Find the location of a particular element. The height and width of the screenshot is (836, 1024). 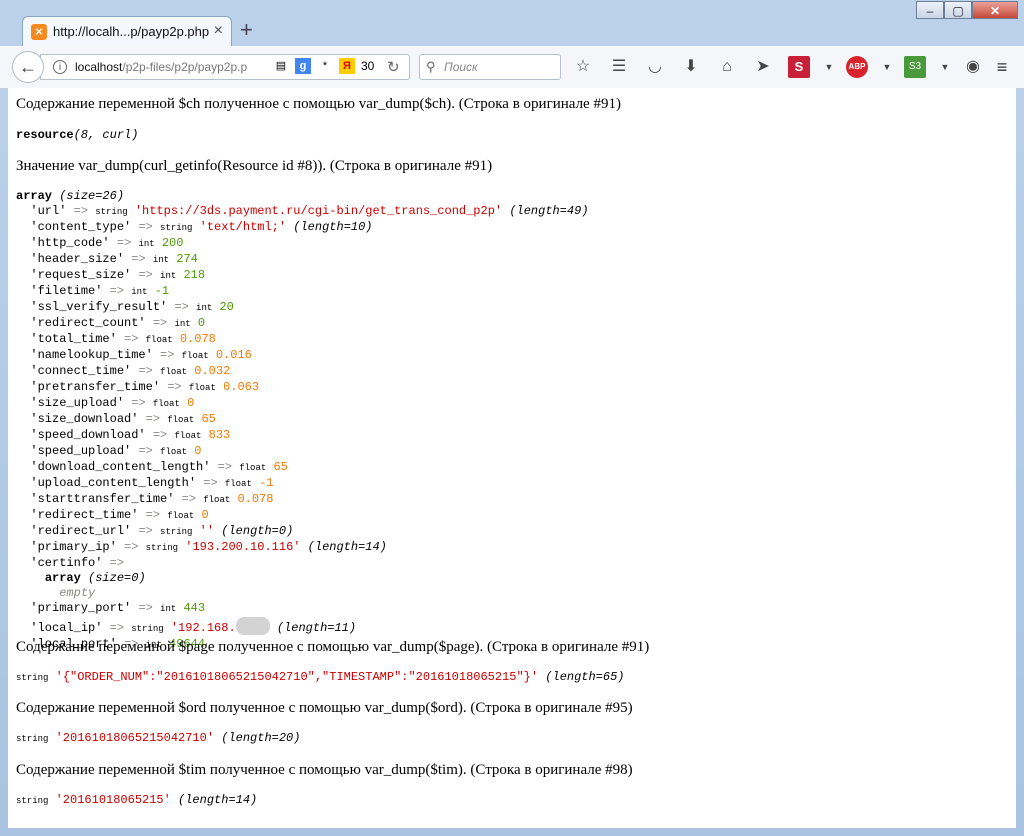

array-key: 'redirect_url' is located at coordinates (81, 531).